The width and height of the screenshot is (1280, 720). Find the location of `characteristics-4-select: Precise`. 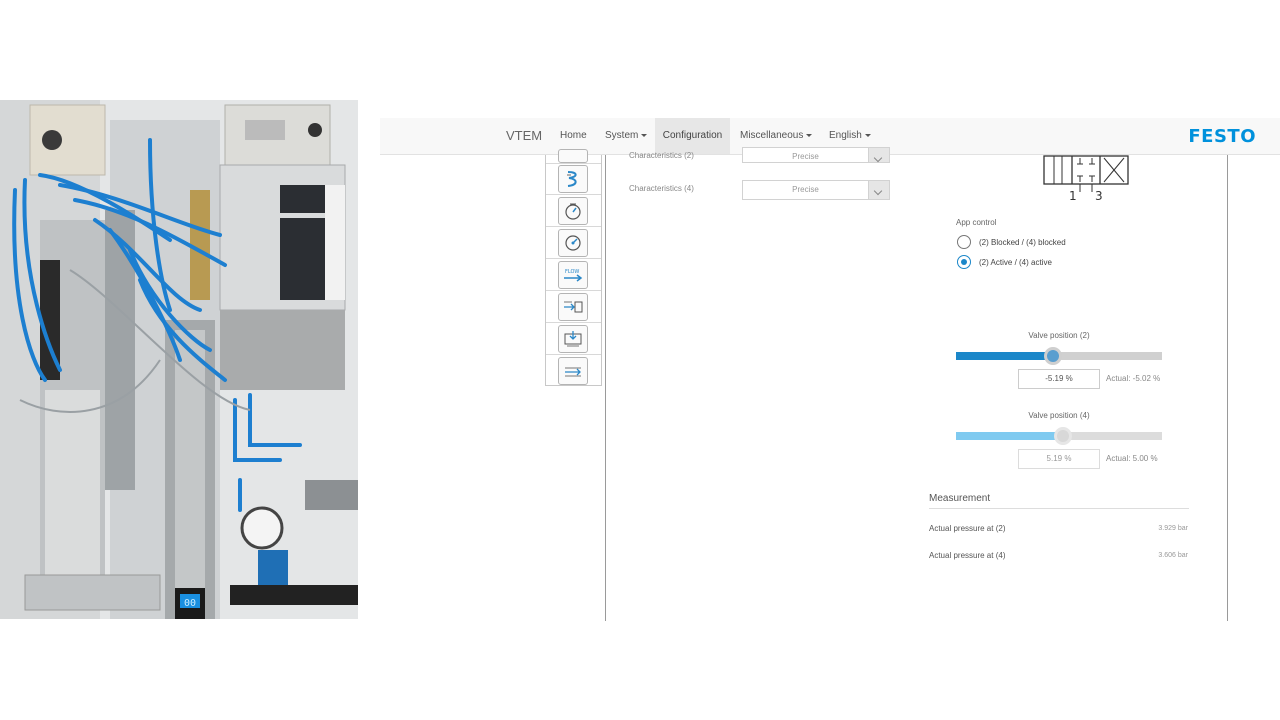

characteristics-4-select: Precise is located at coordinates (816, 190).